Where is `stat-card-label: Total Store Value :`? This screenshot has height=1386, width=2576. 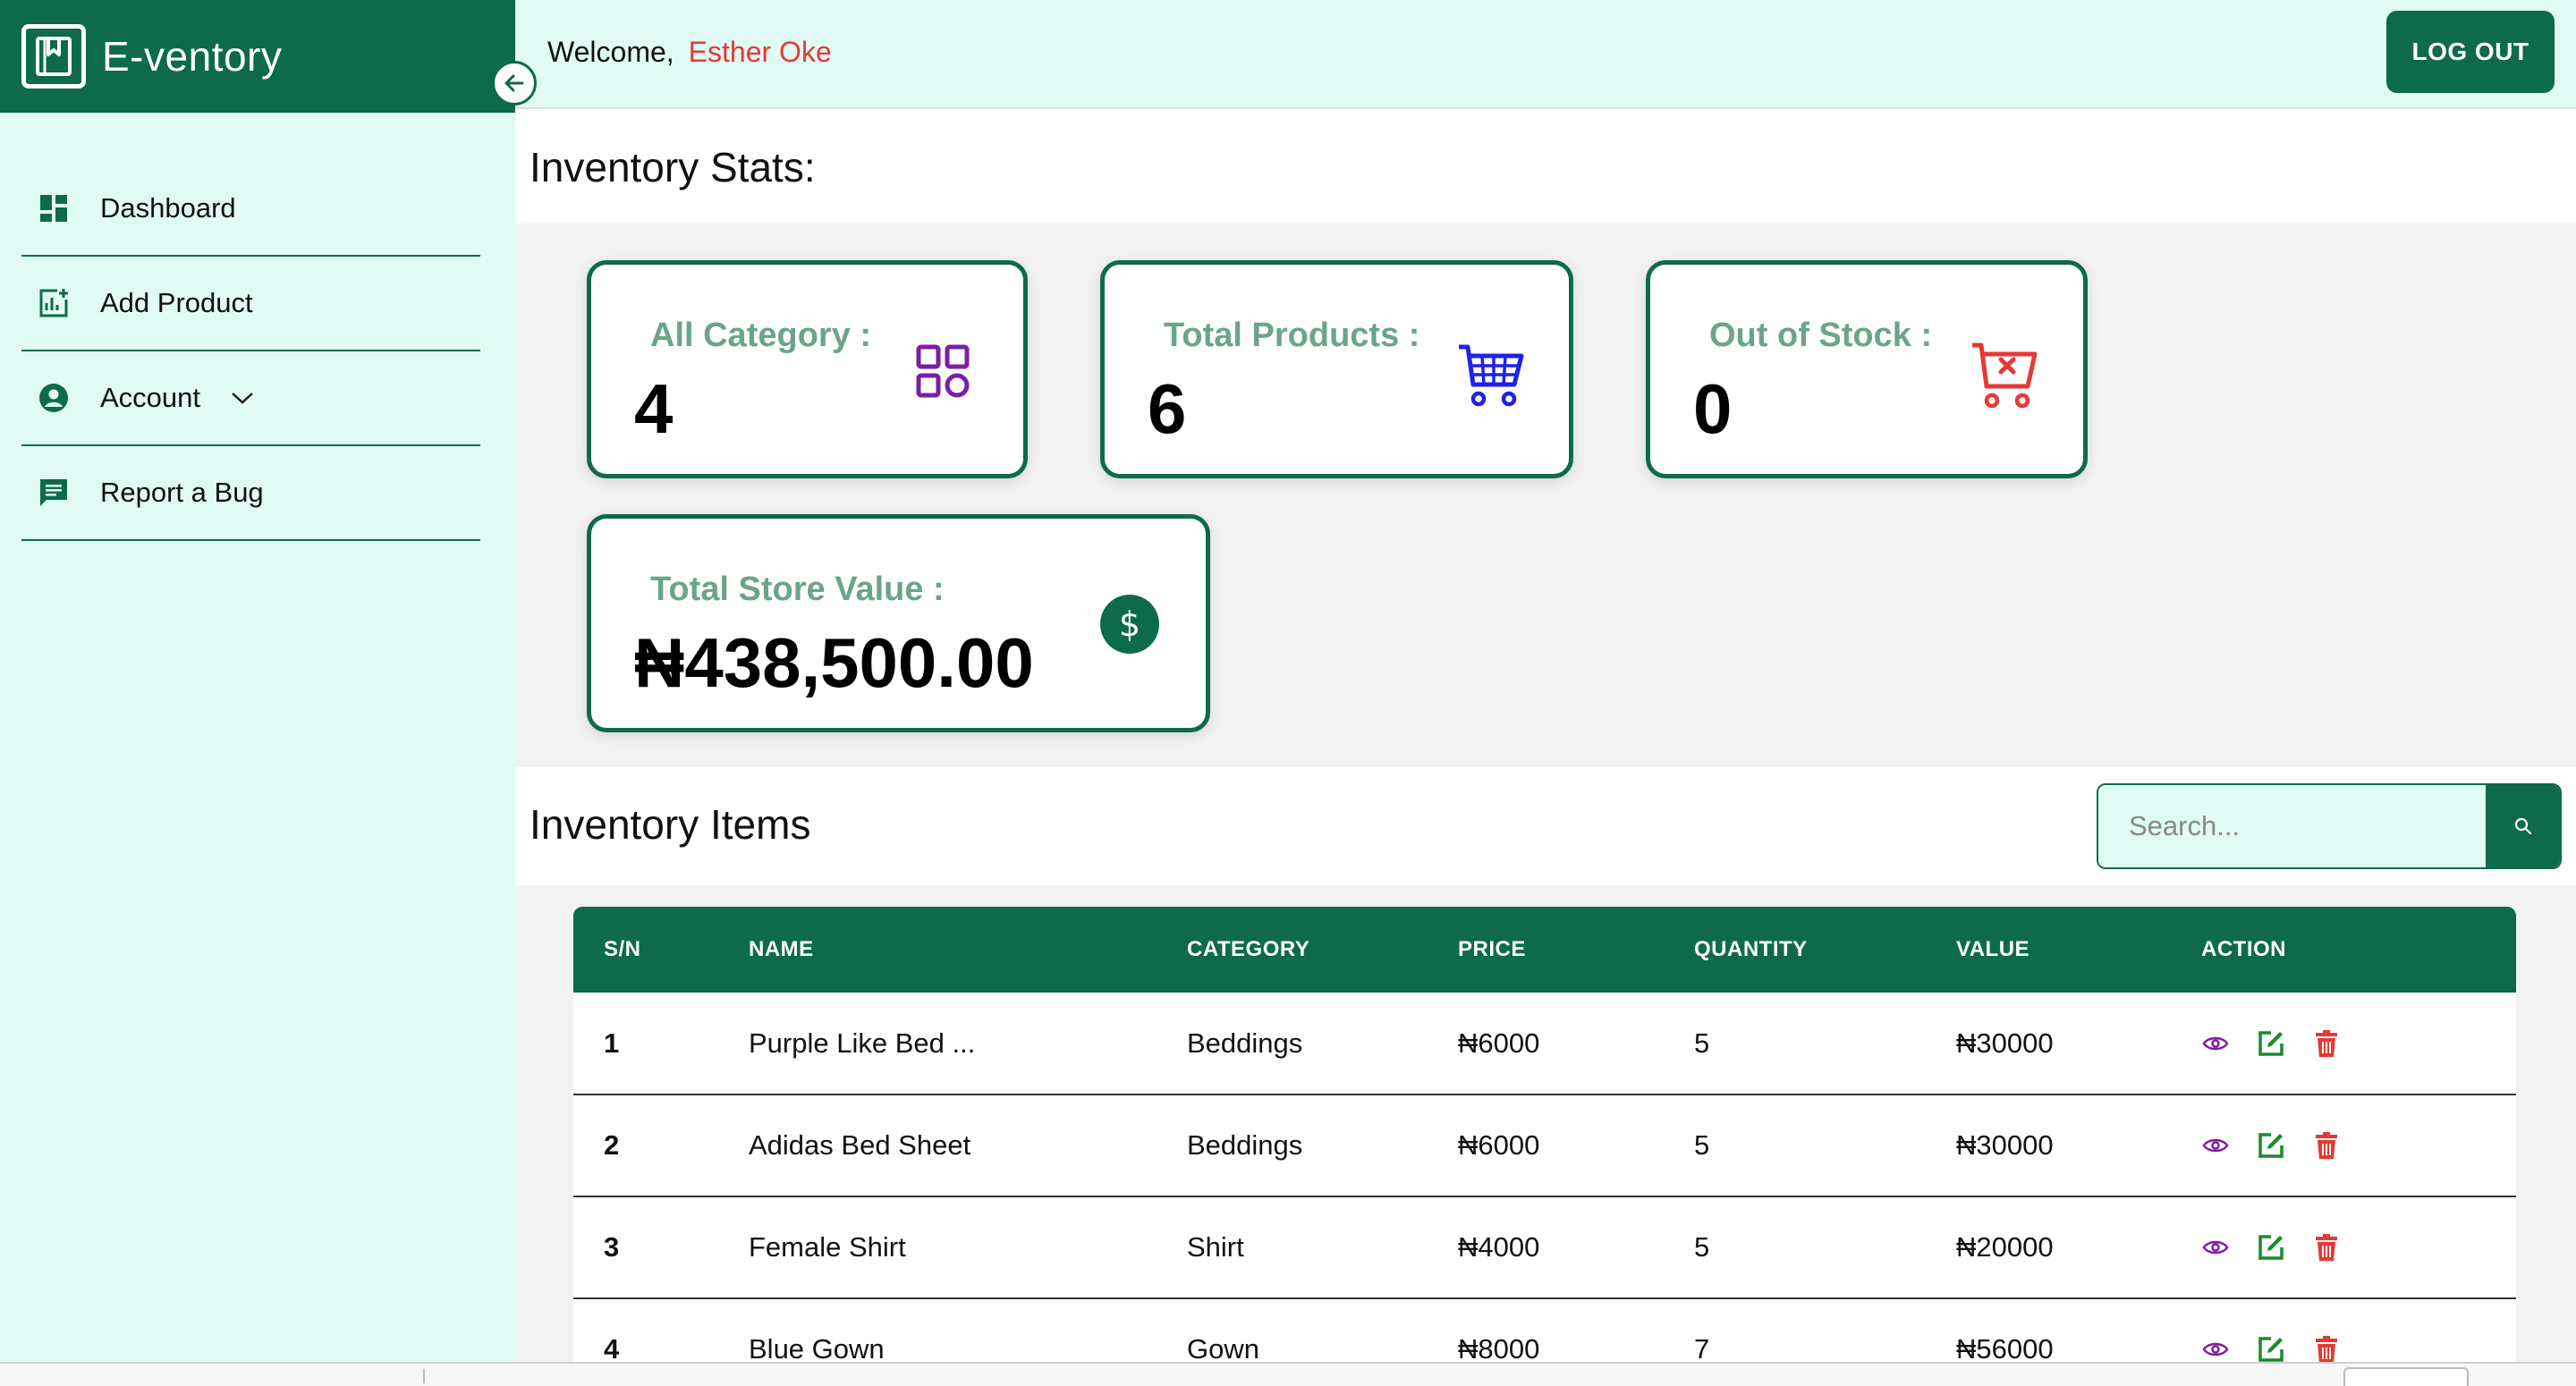 stat-card-label: Total Store Value : is located at coordinates (797, 589).